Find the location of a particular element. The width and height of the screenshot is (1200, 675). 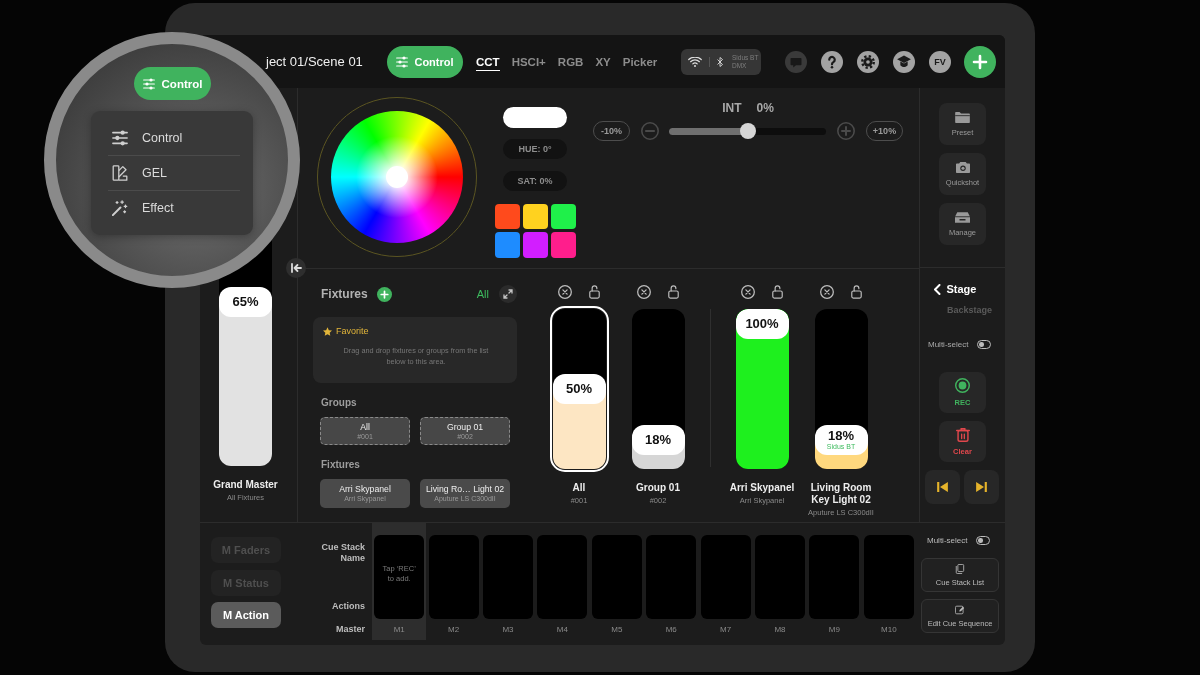

cue-column: M5 is located at coordinates (616, 581).